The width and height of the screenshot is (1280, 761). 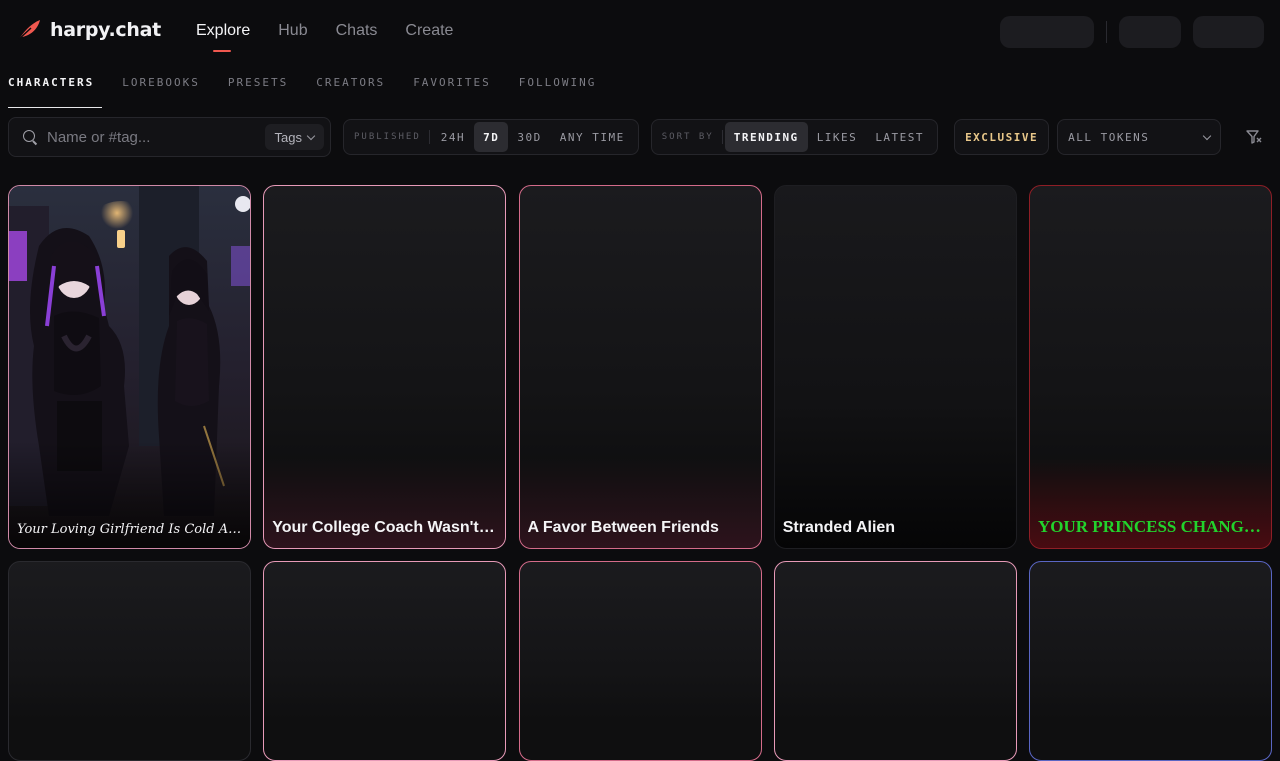 I want to click on character-card: A Favor Between Friends, so click(x=640, y=367).